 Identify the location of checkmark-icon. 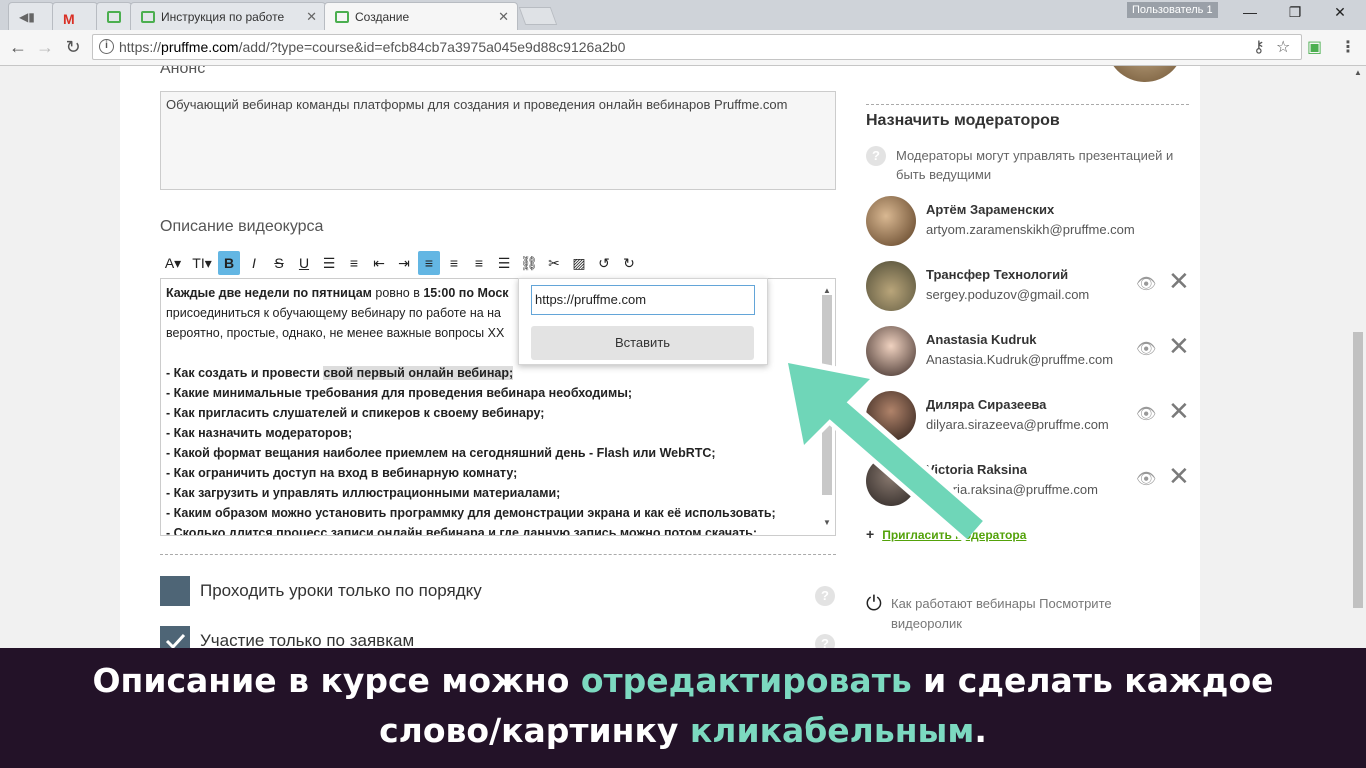
(175, 640).